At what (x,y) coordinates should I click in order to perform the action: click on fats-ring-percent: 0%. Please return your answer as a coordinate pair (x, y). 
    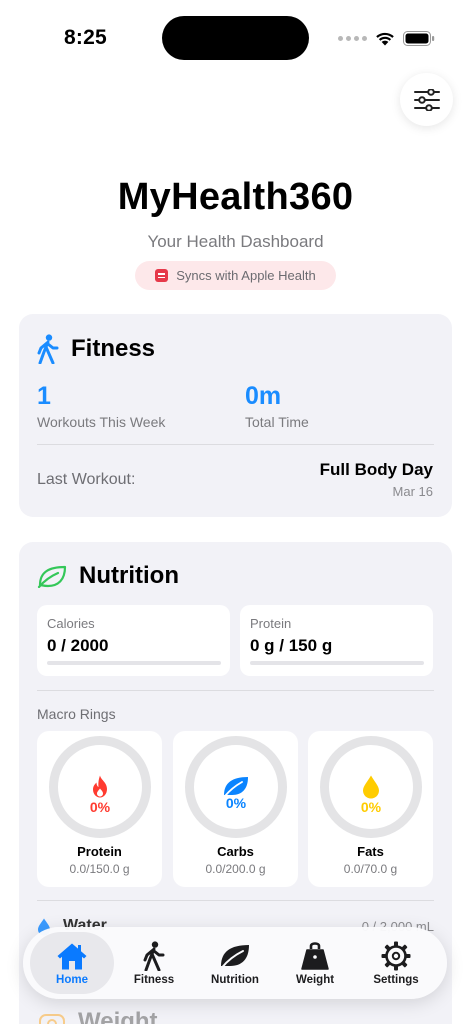
    Looking at the image, I should click on (371, 807).